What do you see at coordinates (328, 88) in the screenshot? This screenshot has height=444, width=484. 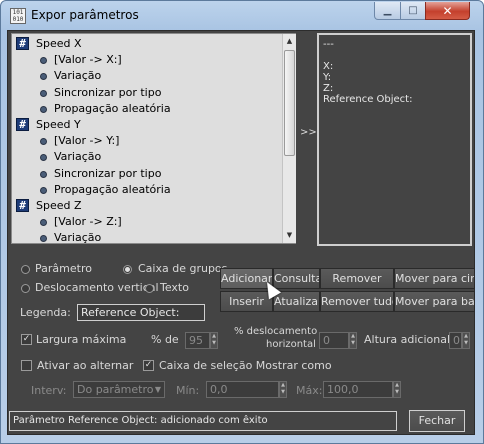 I see `preview-line: Z:` at bounding box center [328, 88].